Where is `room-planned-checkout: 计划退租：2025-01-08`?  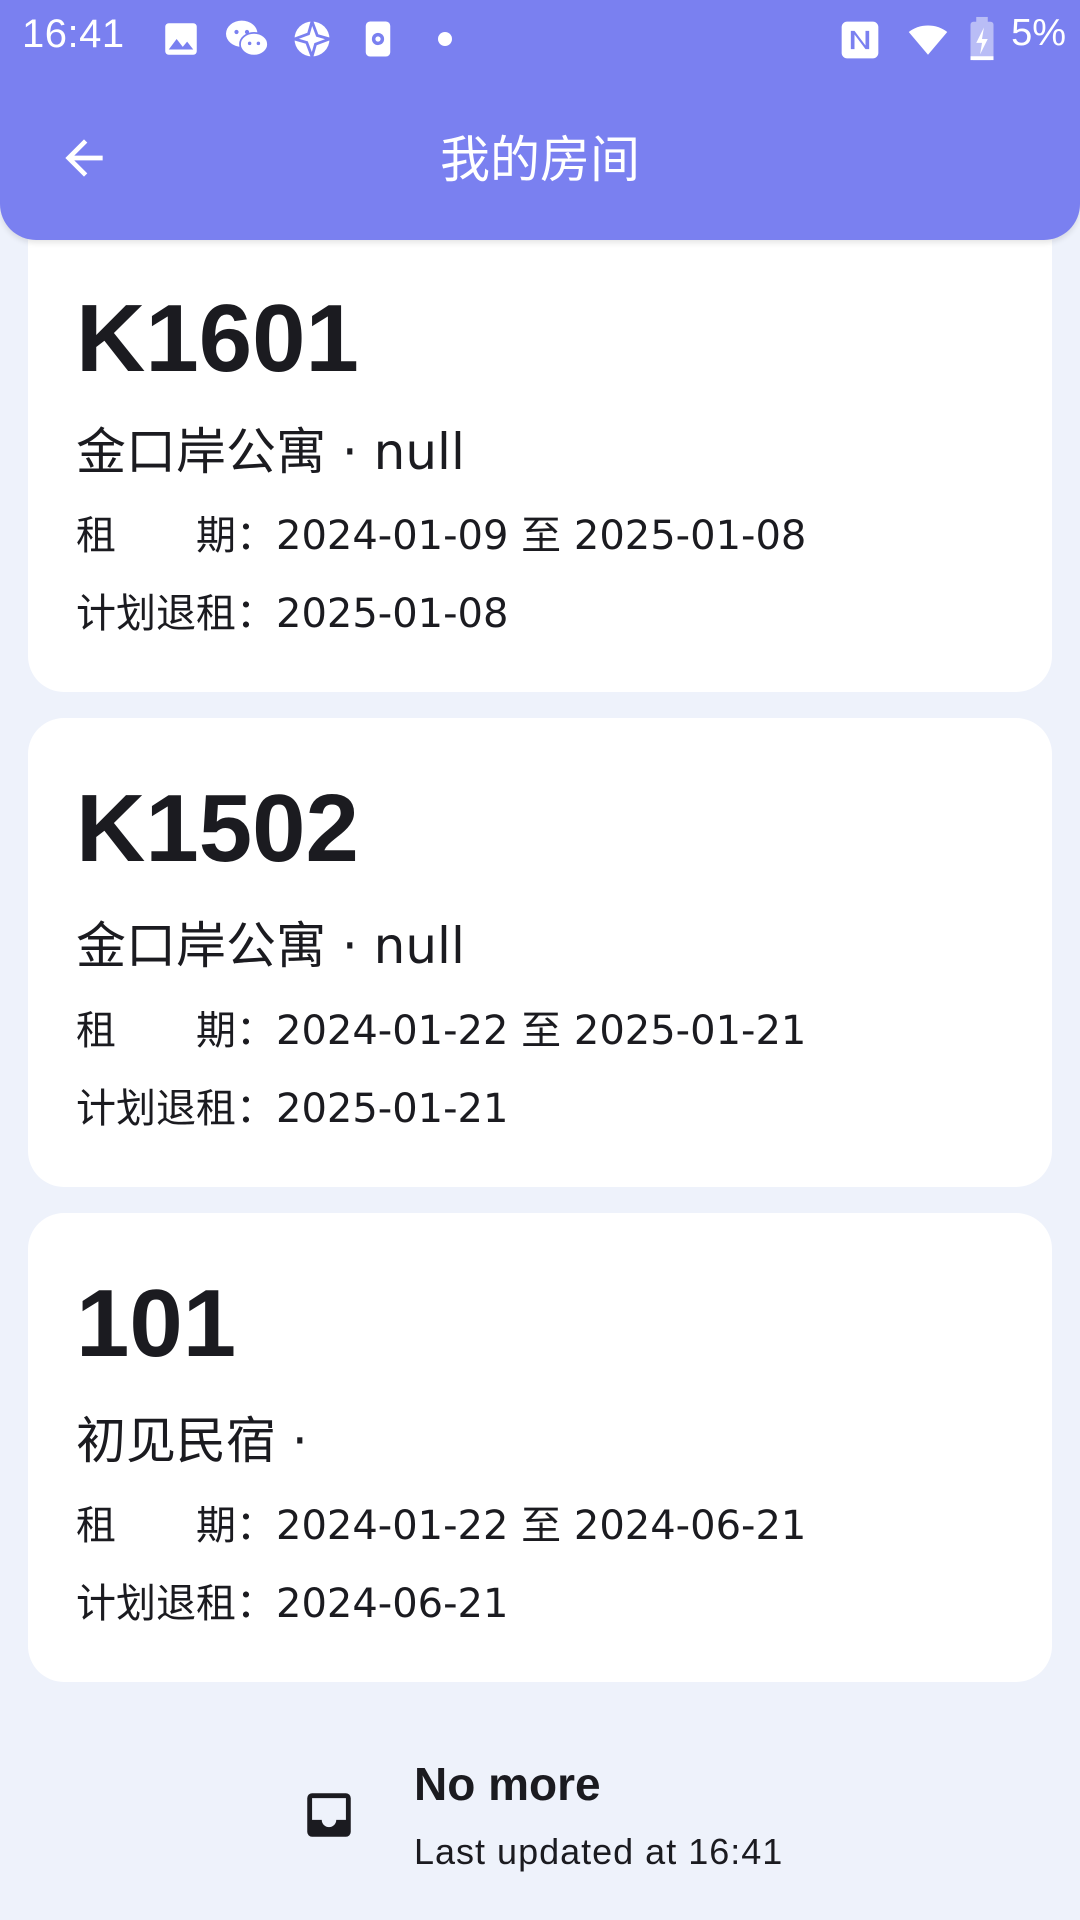 room-planned-checkout: 计划退租：2025-01-08 is located at coordinates (292, 614).